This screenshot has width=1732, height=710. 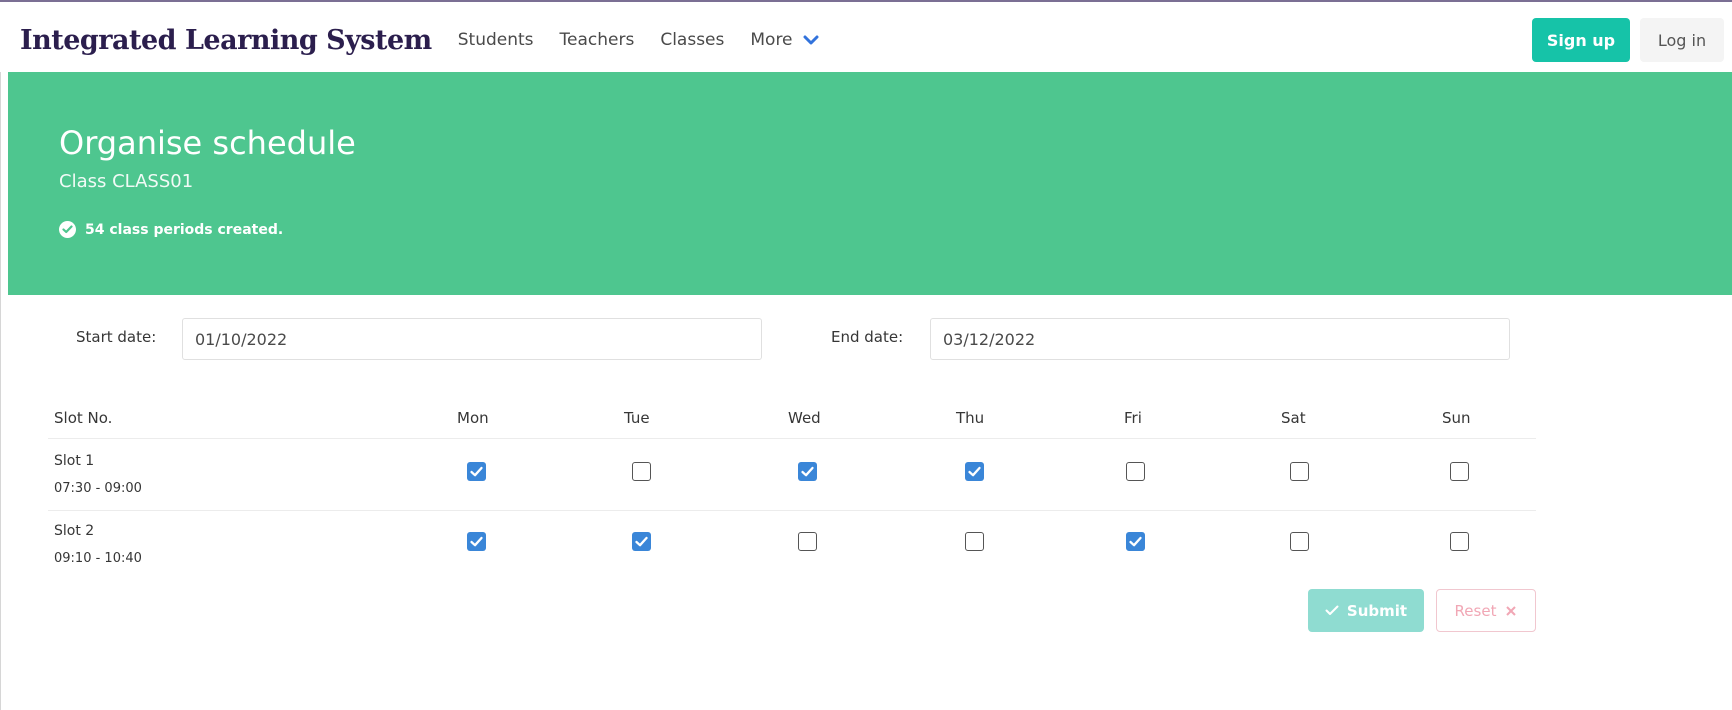 What do you see at coordinates (98, 558) in the screenshot?
I see `slot-2-time: 09:10 - 10:40` at bounding box center [98, 558].